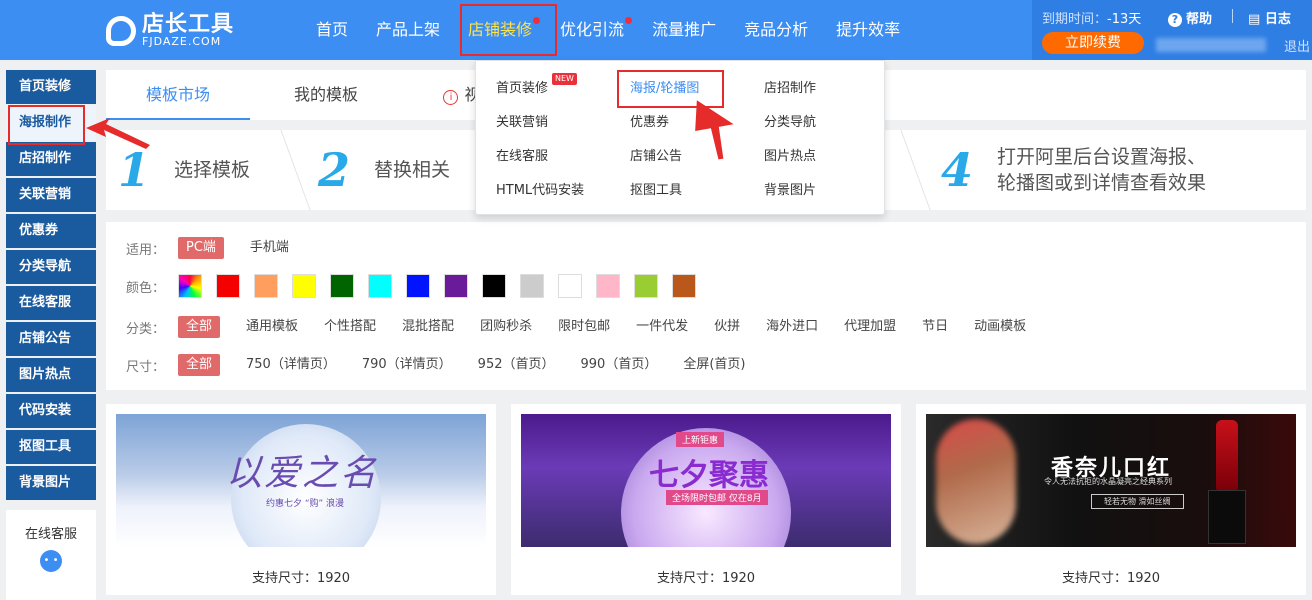 The width and height of the screenshot is (1312, 600). What do you see at coordinates (714, 130) in the screenshot?
I see `arrow-up-icon` at bounding box center [714, 130].